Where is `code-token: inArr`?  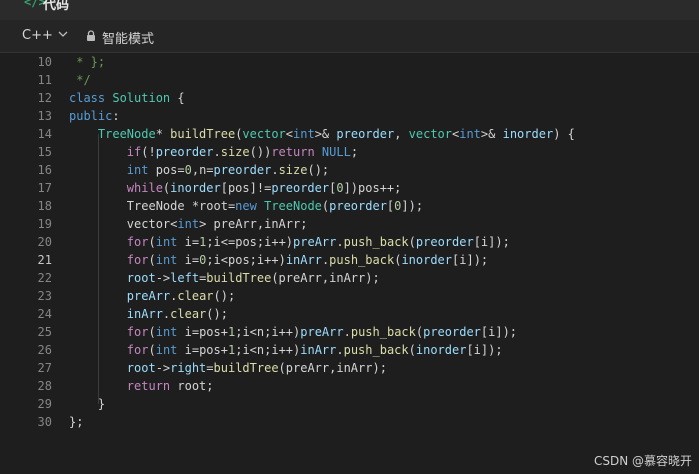
code-token: inArr is located at coordinates (144, 314).